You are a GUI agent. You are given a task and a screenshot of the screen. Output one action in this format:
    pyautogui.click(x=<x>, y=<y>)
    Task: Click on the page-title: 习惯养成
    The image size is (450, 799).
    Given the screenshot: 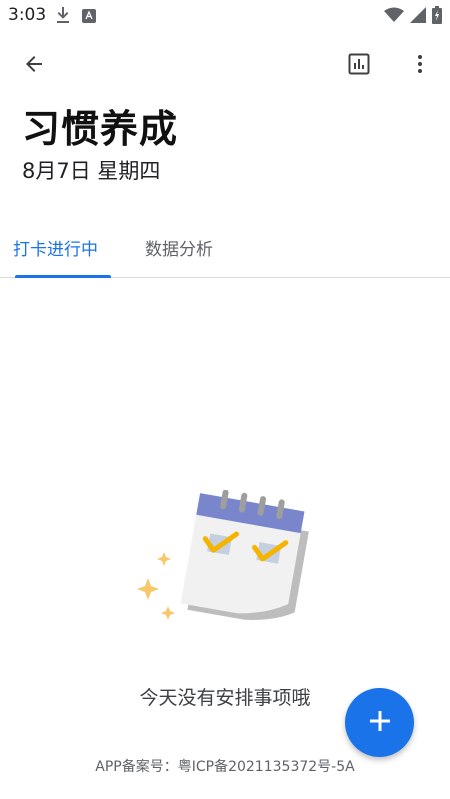 What is the action you would take?
    pyautogui.click(x=100, y=129)
    